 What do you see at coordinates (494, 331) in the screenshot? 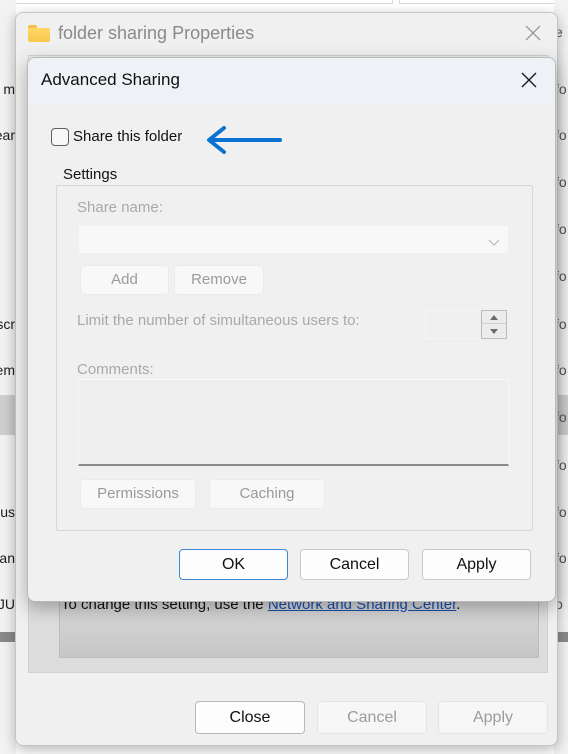
I see `stepper-down-button` at bounding box center [494, 331].